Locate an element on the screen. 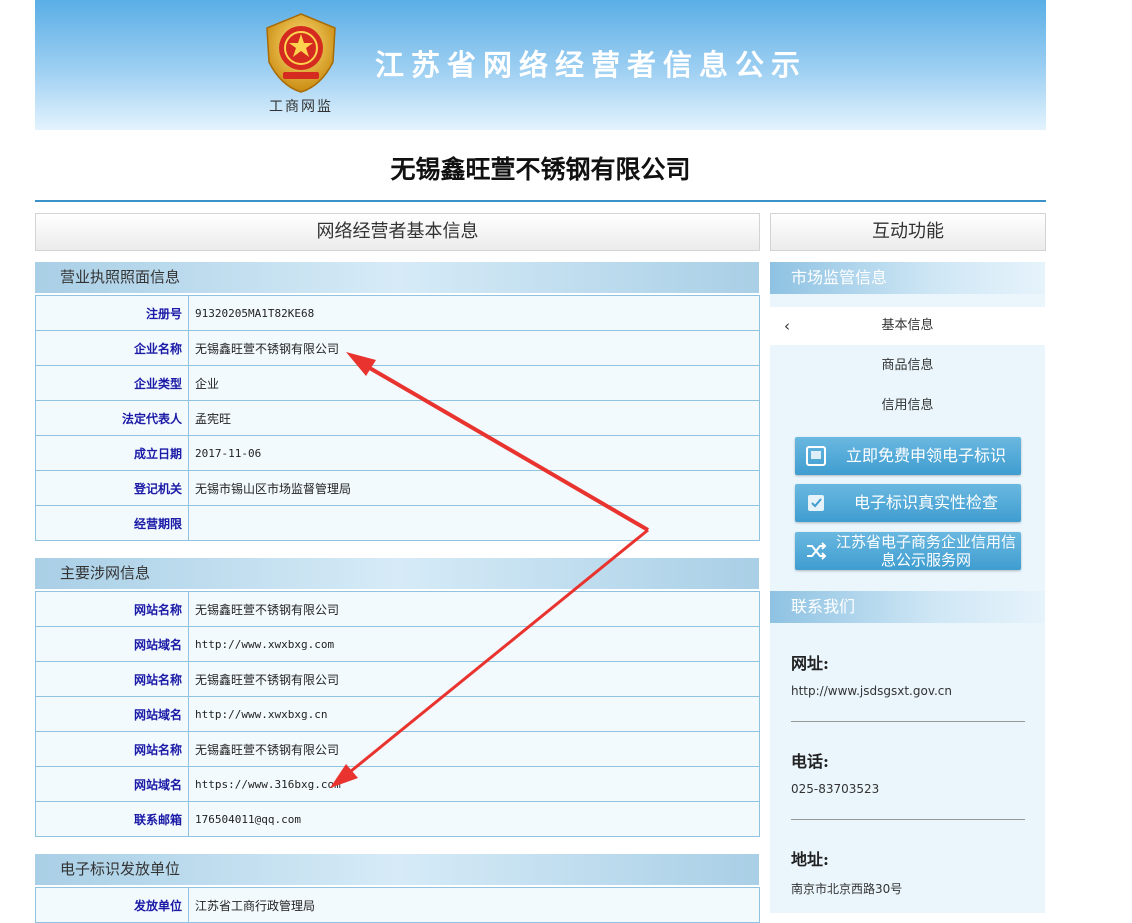 The image size is (1132, 923). gov-emblem-icon is located at coordinates (301, 53).